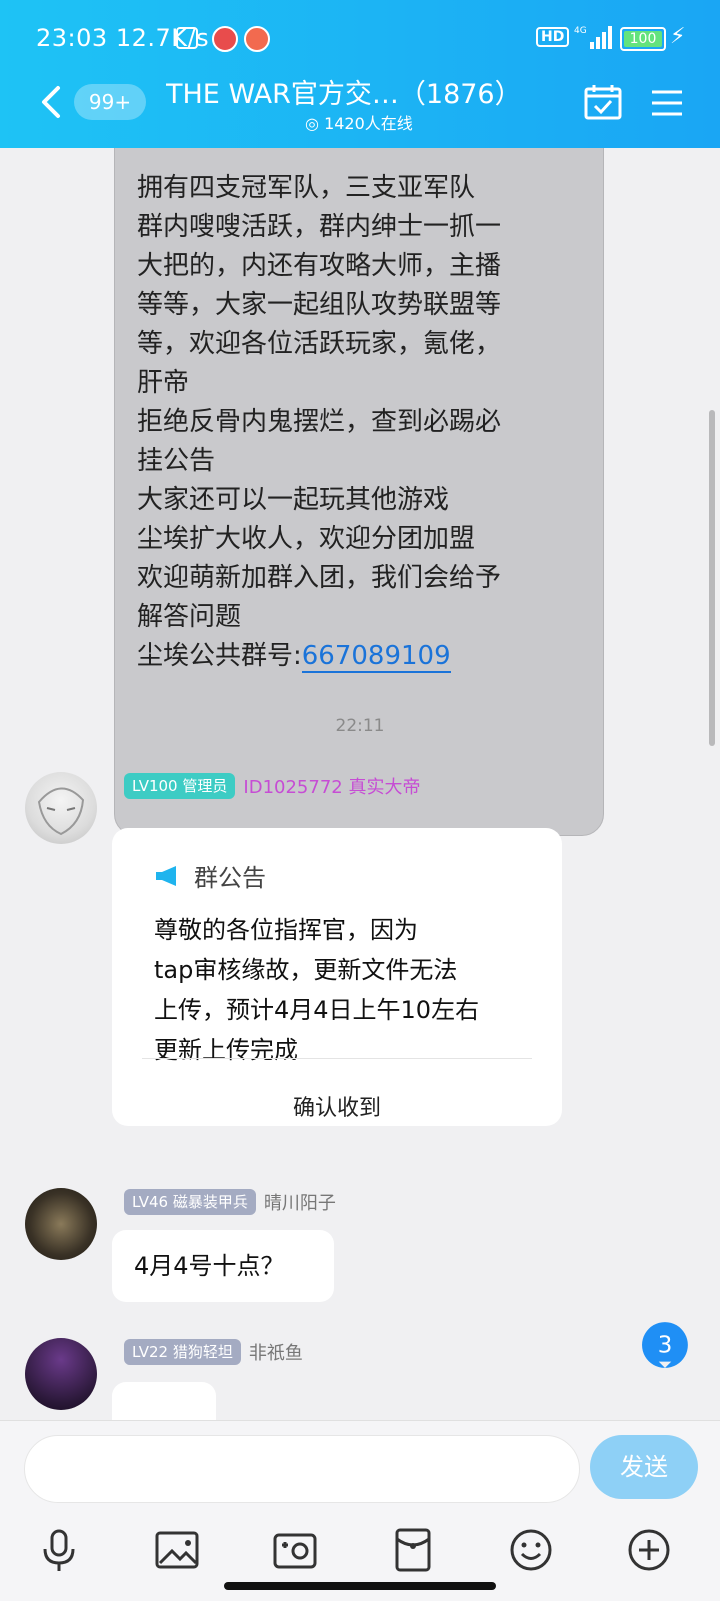  Describe the element at coordinates (293, 500) in the screenshot. I see `announcement-line: 大家还可以一起玩其他游戏` at that location.